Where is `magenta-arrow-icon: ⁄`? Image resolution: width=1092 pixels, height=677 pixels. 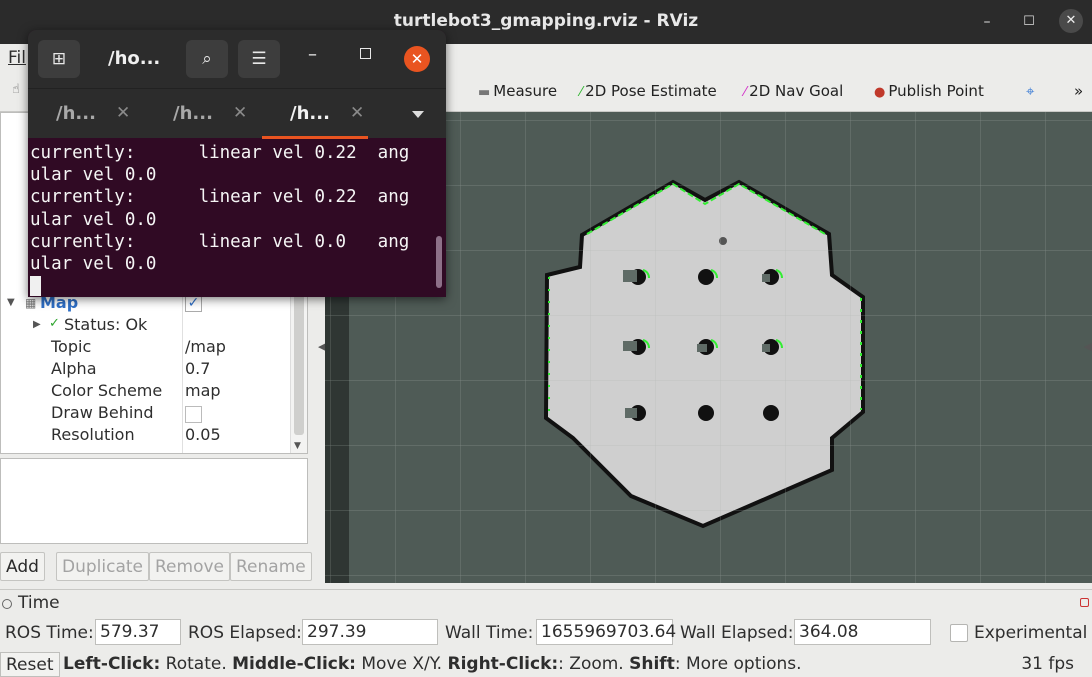 magenta-arrow-icon: ⁄ is located at coordinates (745, 92).